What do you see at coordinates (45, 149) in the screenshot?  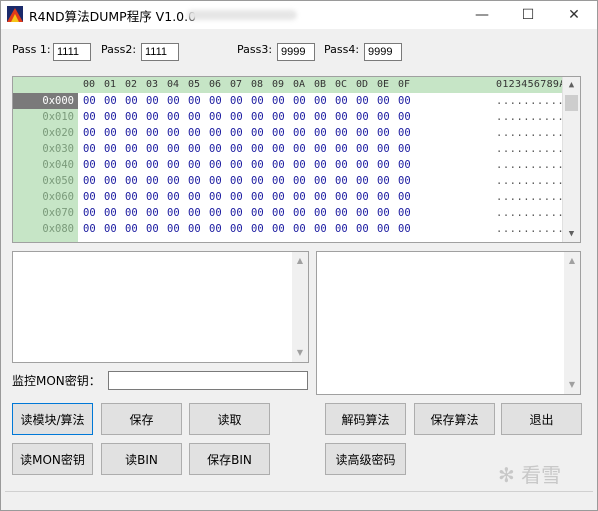 I see `row-address: 0x030` at bounding box center [45, 149].